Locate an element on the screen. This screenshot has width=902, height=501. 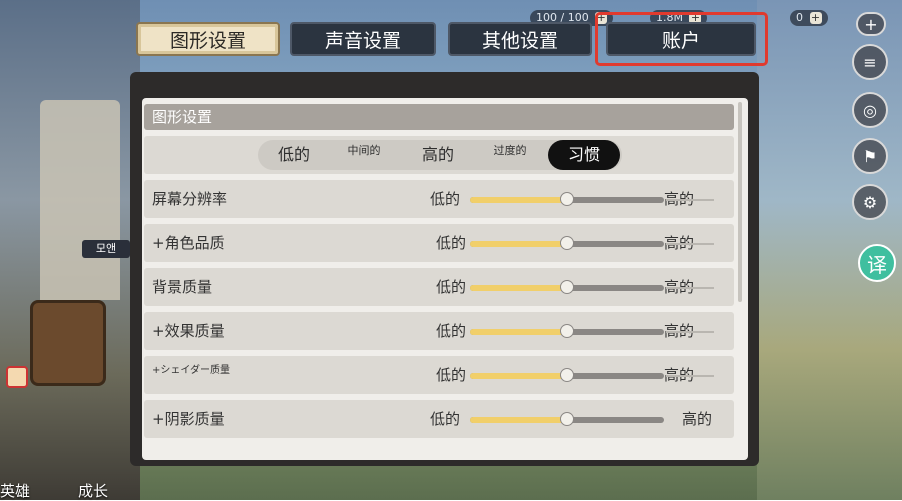
gem-counter: 0 + is located at coordinates (809, 18).